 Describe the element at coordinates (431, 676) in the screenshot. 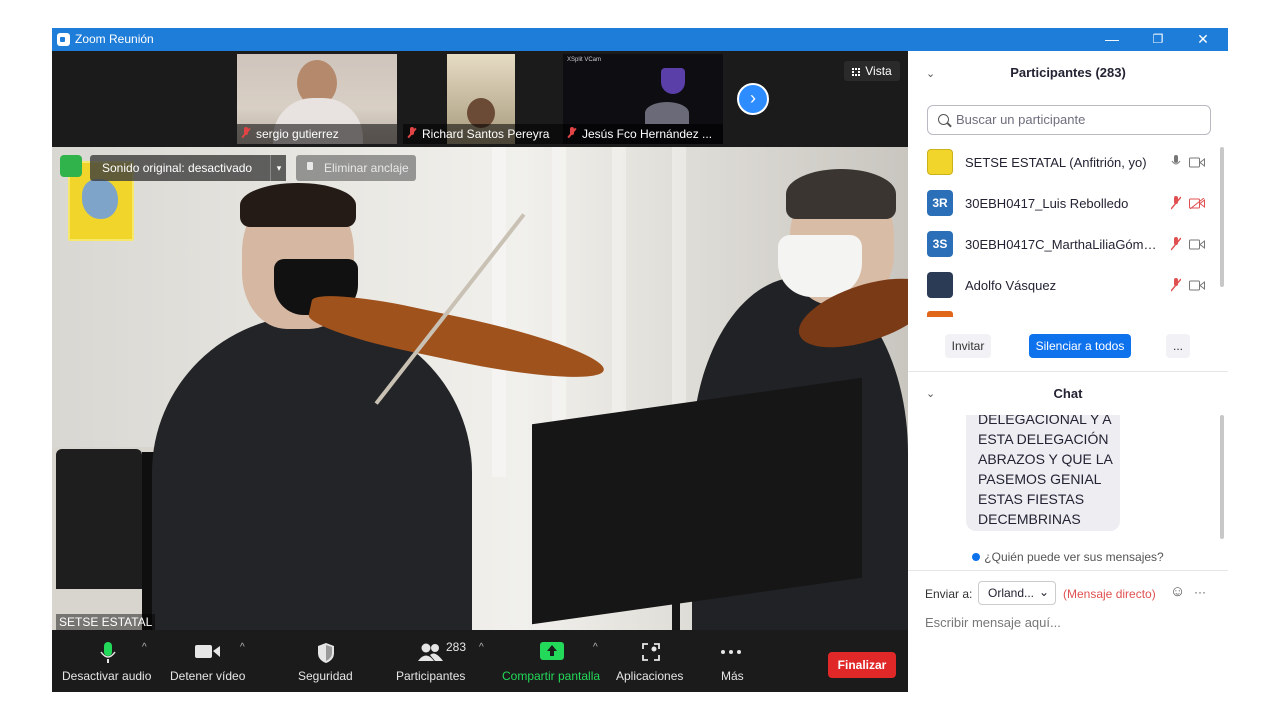

I see `participants-label: Participantes` at that location.